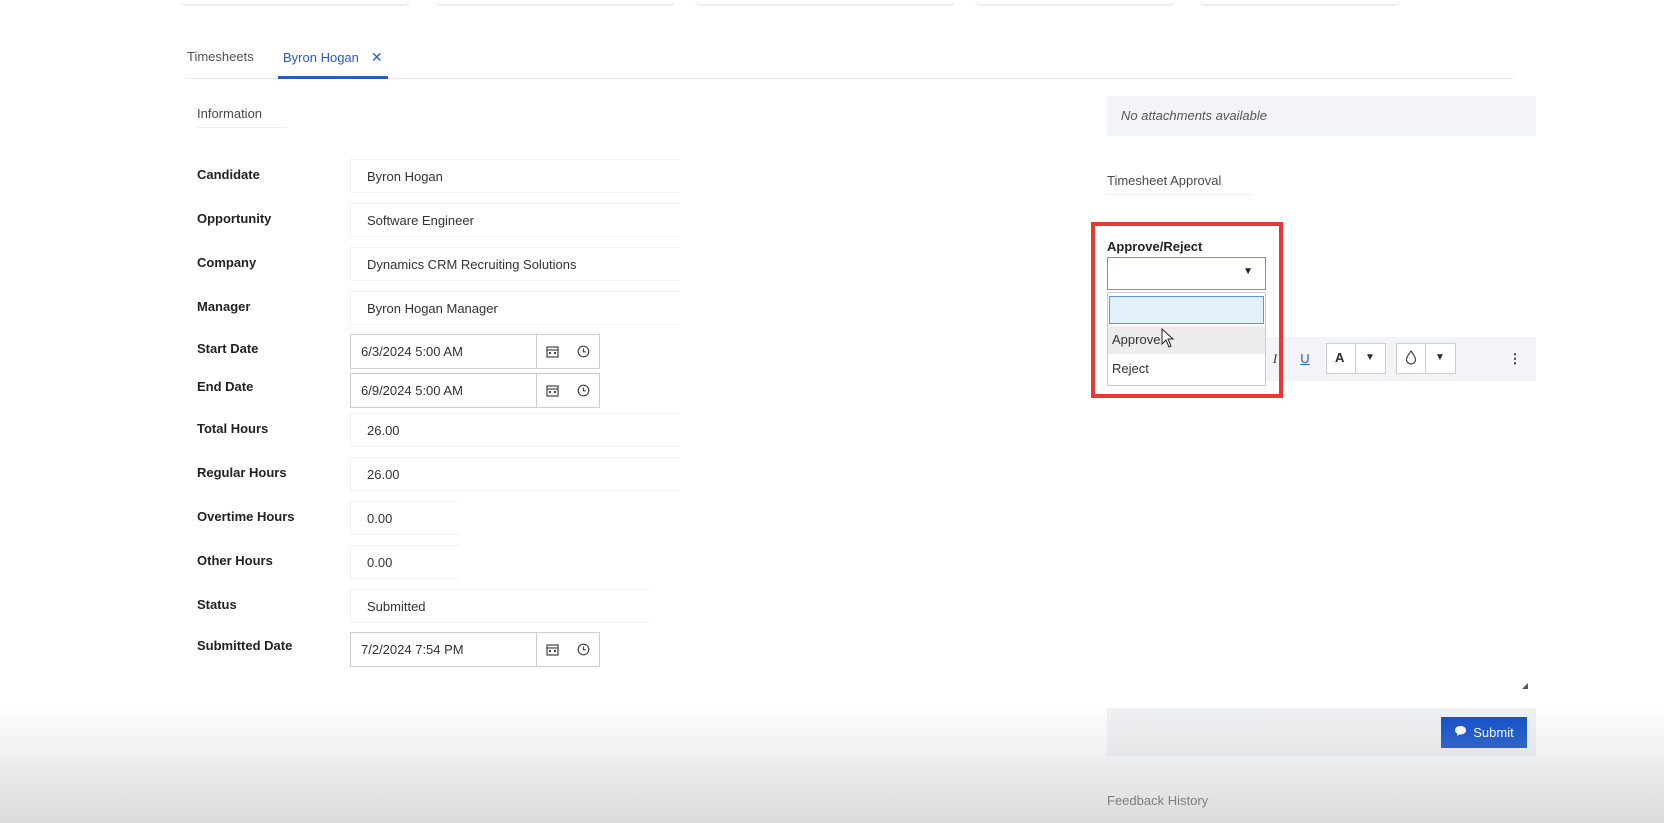  I want to click on attachments-empty-notice: No attachments available, so click(1321, 116).